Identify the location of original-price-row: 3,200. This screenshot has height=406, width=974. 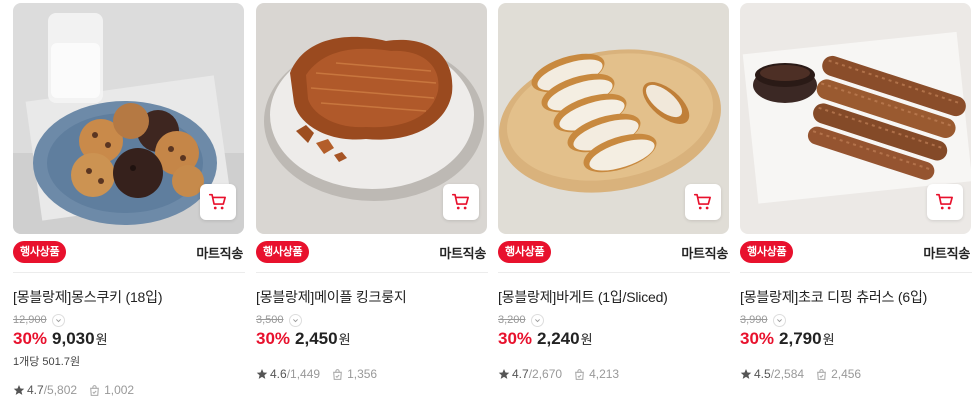
(521, 320).